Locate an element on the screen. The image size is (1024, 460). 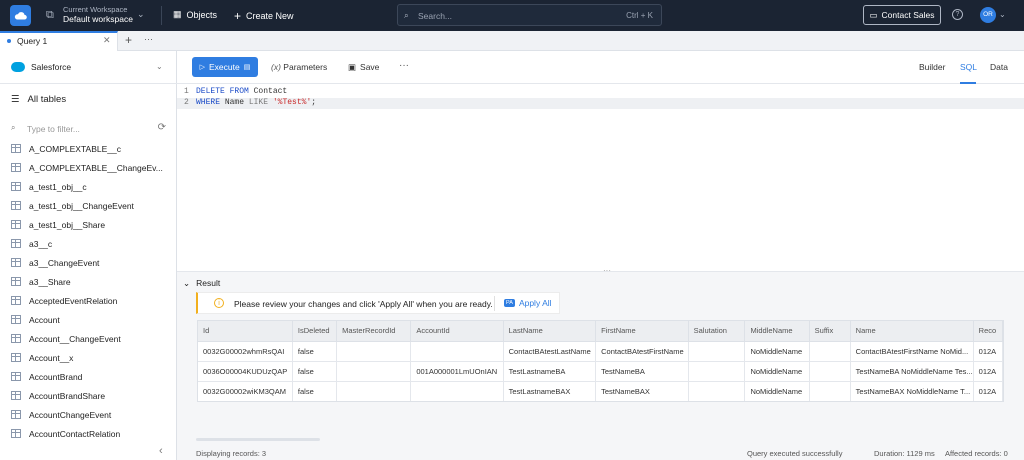
app-logo is located at coordinates (20, 15).